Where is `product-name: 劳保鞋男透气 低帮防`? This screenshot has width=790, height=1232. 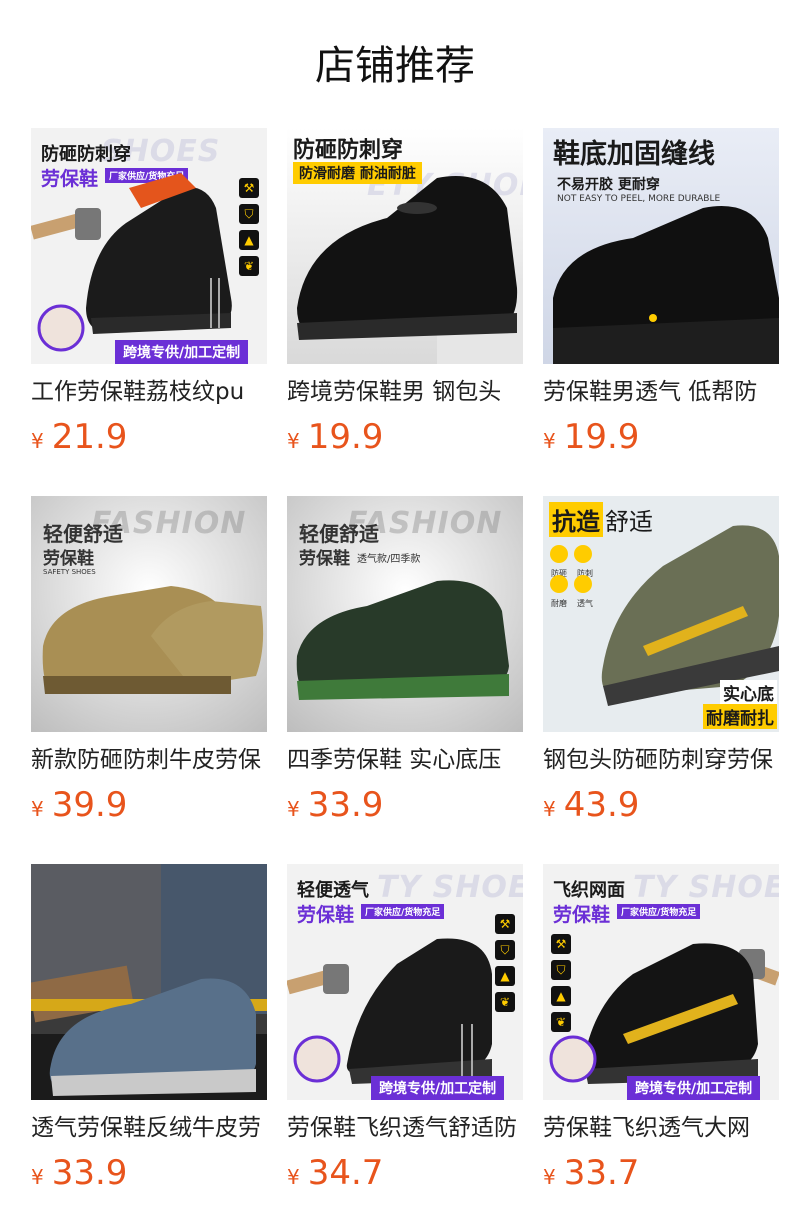
product-name: 劳保鞋男透气 低帮防 is located at coordinates (661, 392).